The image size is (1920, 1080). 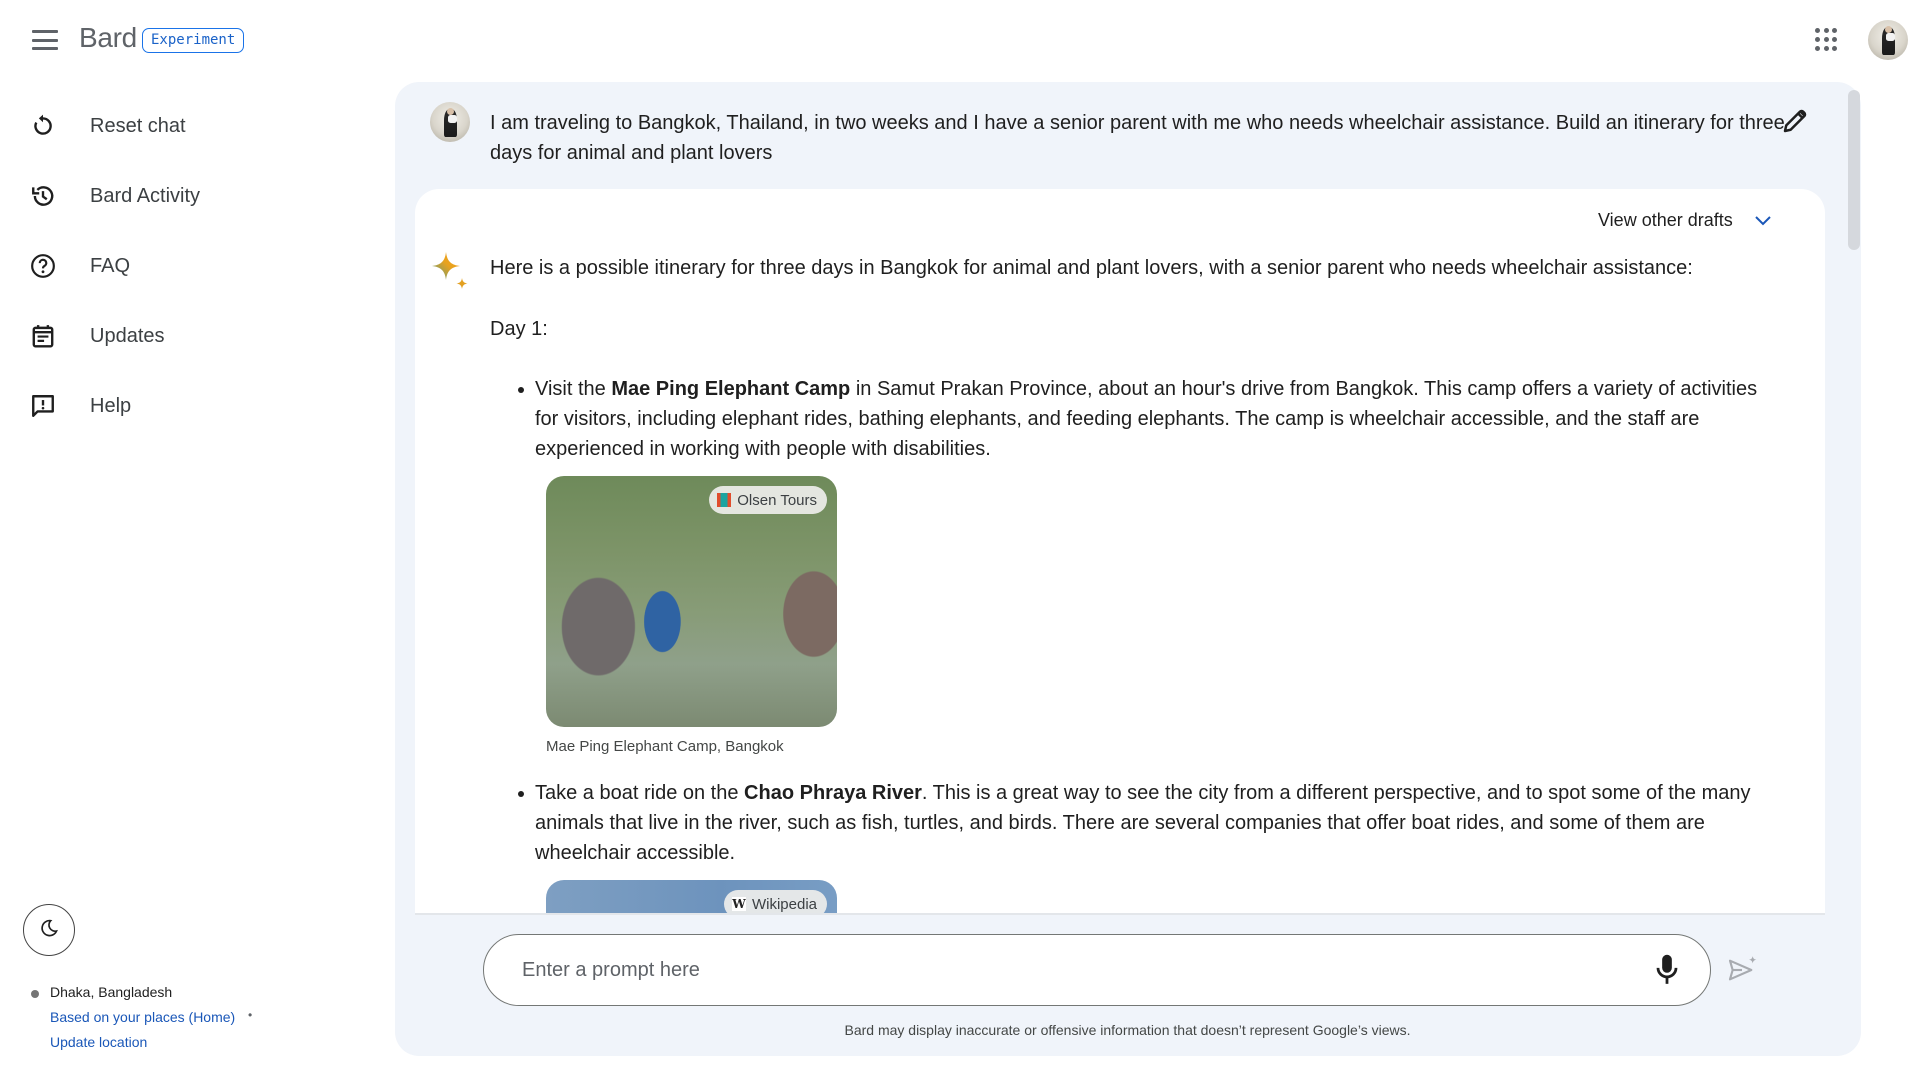 I want to click on image-source-label: Wikipedia, so click(x=784, y=904).